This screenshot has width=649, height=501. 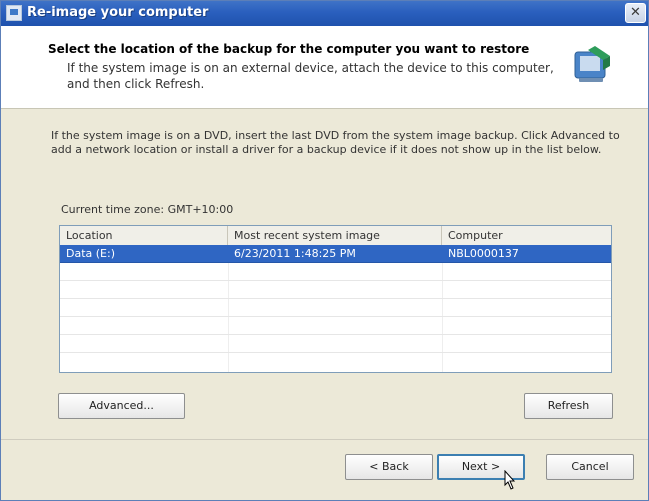 I want to click on column-header-computer: Computer, so click(x=526, y=235).